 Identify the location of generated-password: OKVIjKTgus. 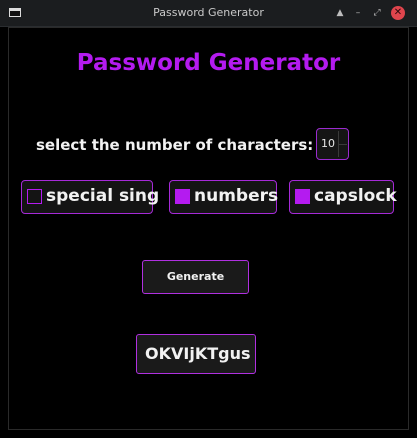
(196, 354).